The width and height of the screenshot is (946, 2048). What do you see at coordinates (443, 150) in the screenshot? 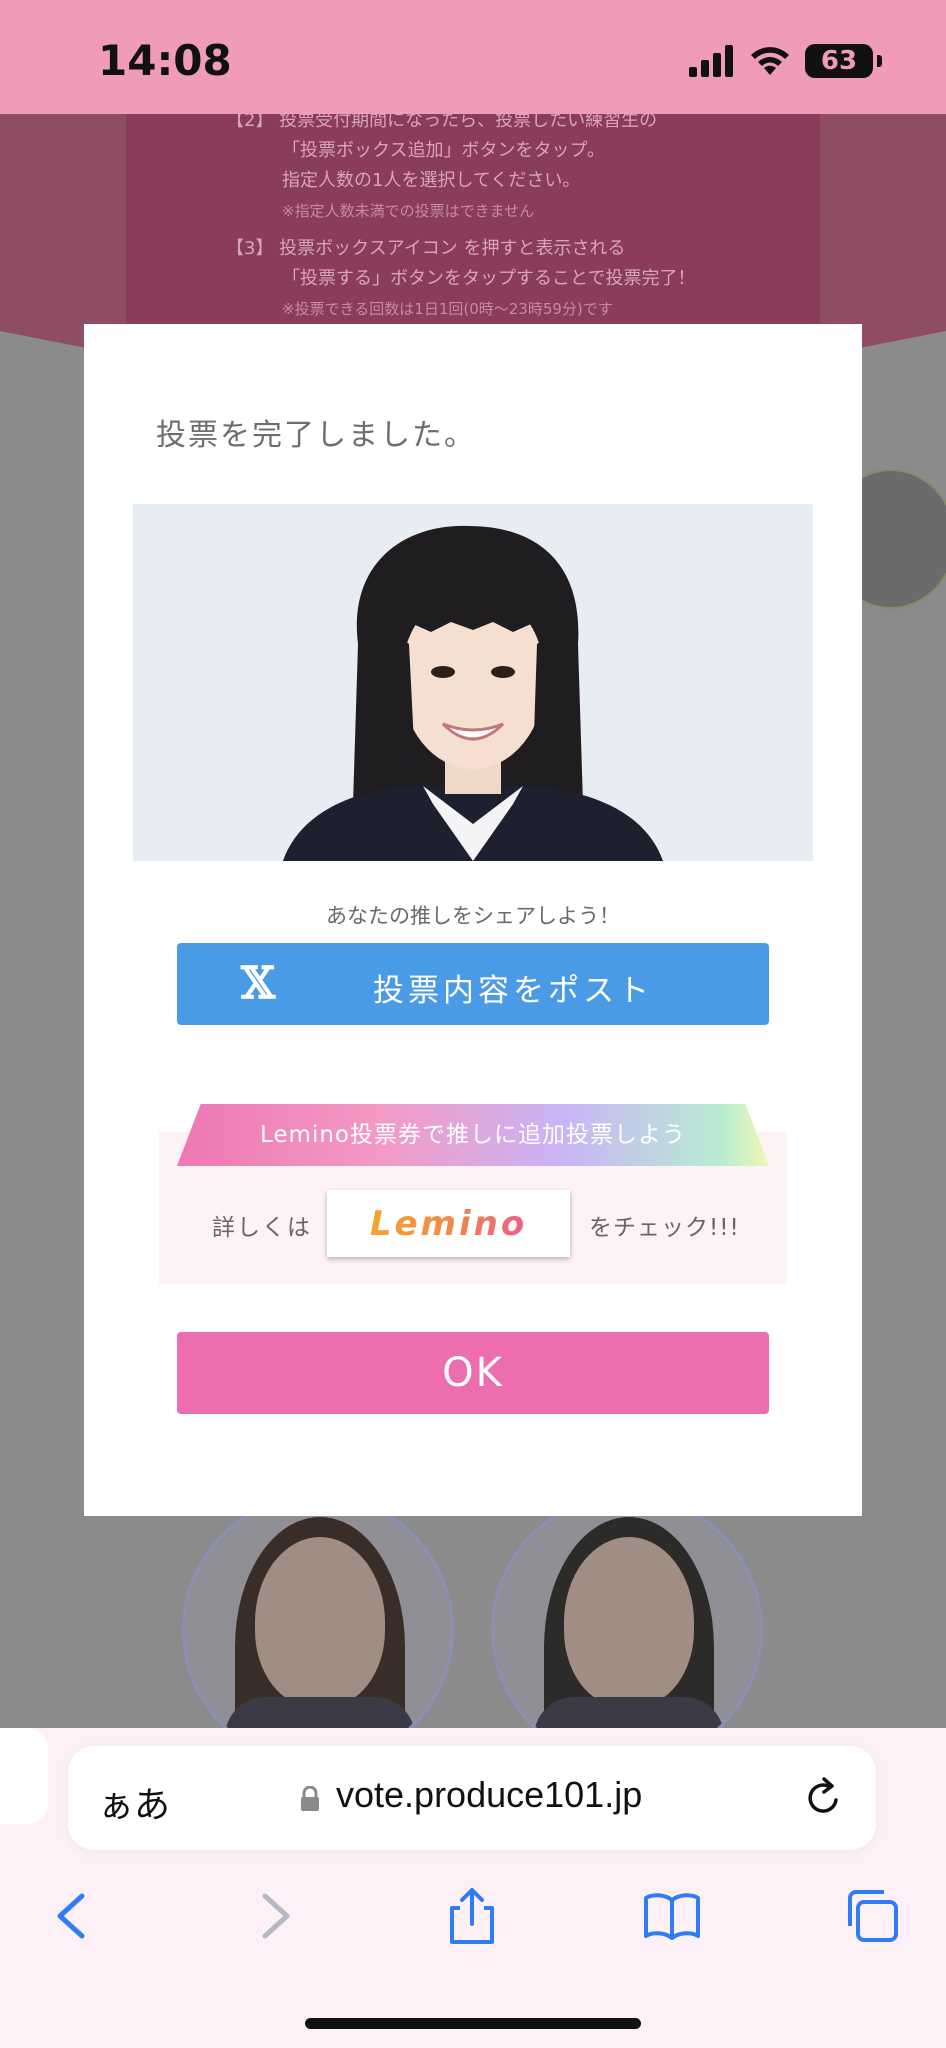
I see `instruction-line: 「投票ボックス追加」ボタンをタップ。` at bounding box center [443, 150].